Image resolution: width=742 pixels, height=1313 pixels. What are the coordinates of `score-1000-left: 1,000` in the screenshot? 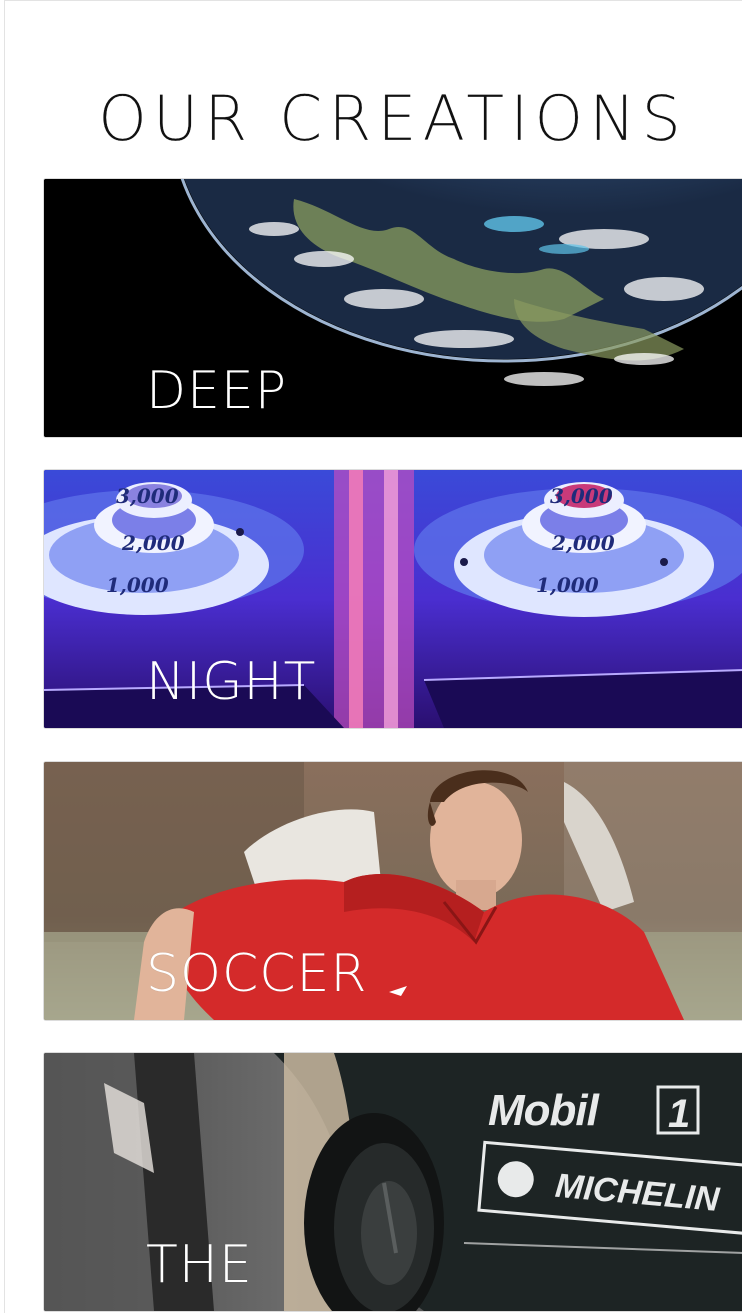 It's located at (137, 585).